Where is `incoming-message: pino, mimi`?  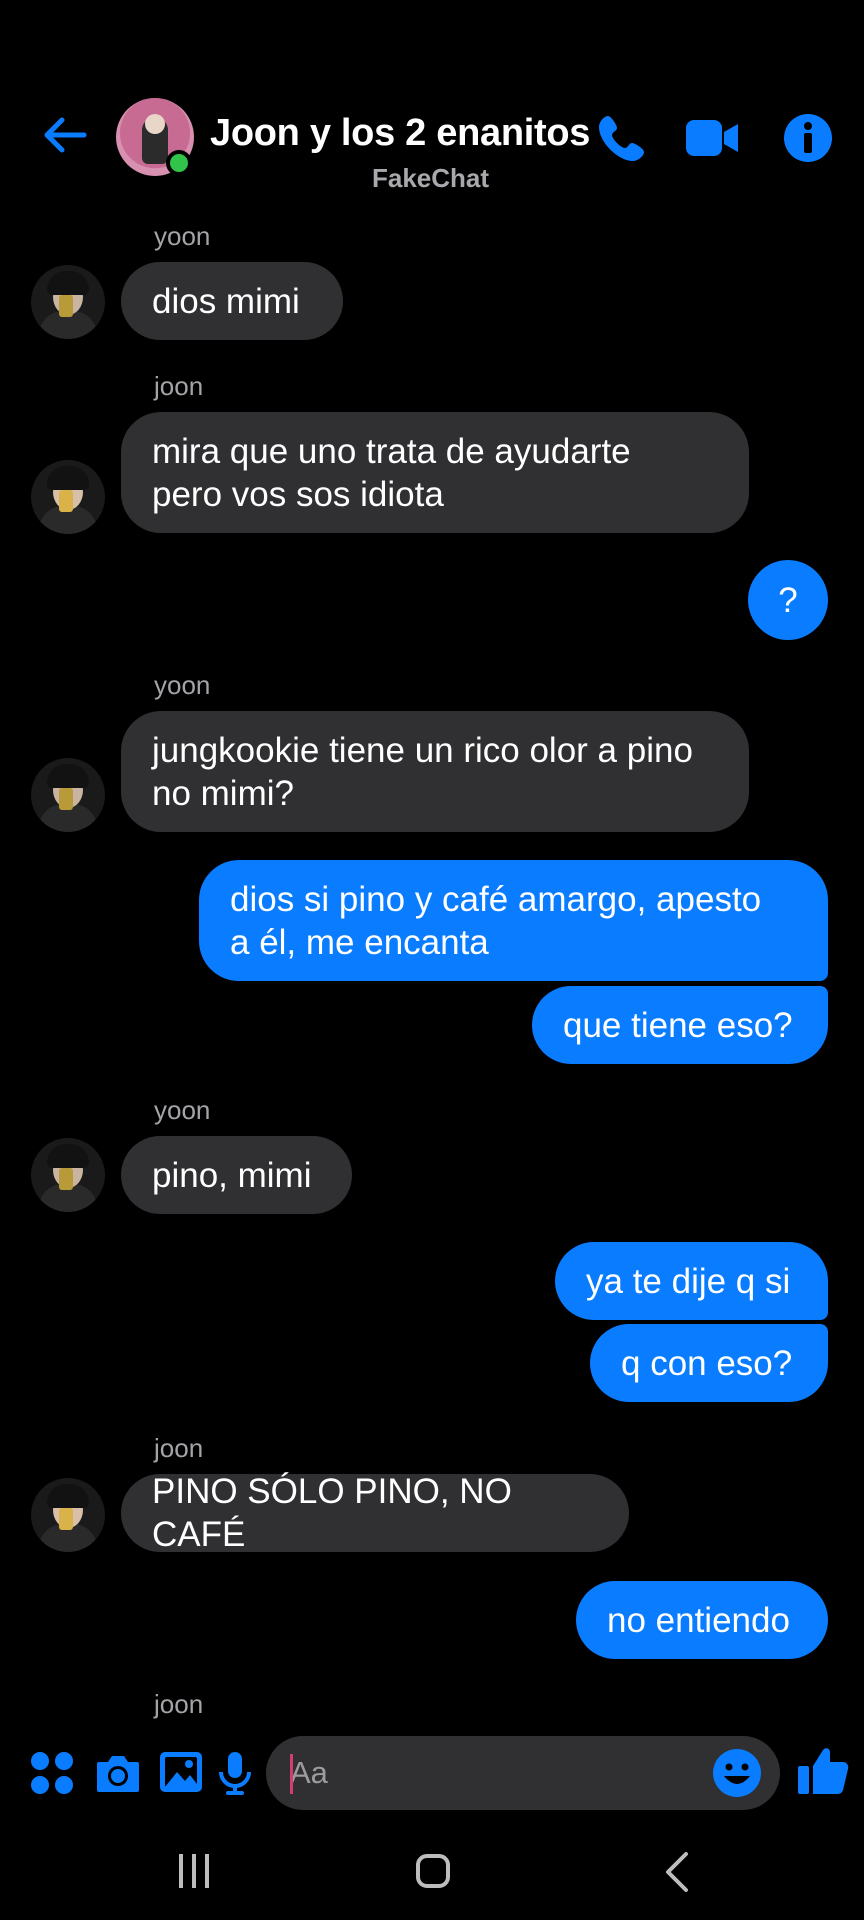
incoming-message: pino, mimi is located at coordinates (236, 1175).